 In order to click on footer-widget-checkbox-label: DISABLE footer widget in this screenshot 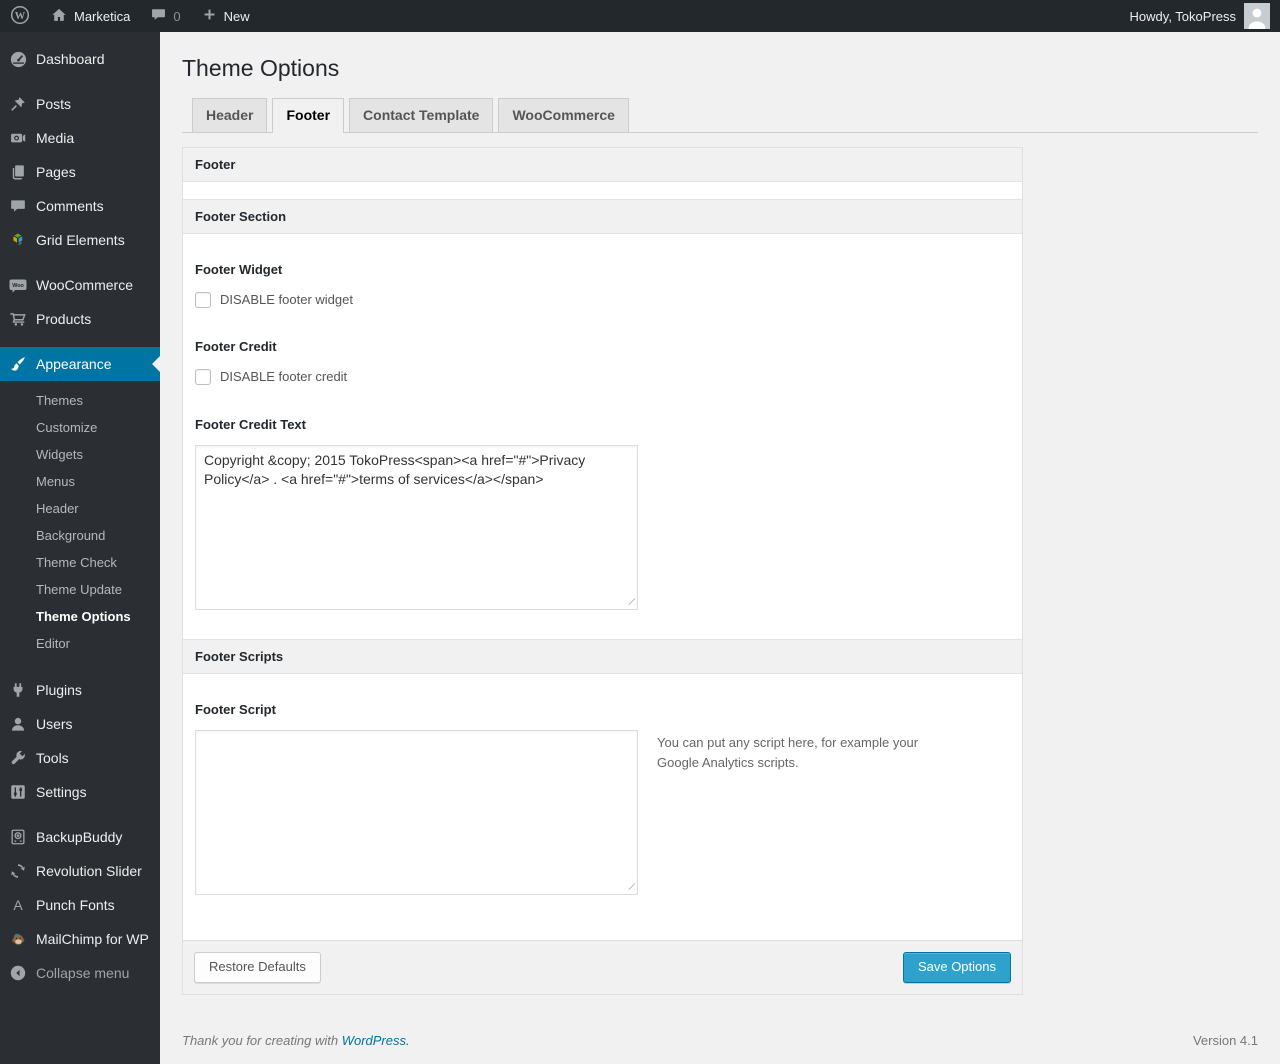, I will do `click(286, 300)`.